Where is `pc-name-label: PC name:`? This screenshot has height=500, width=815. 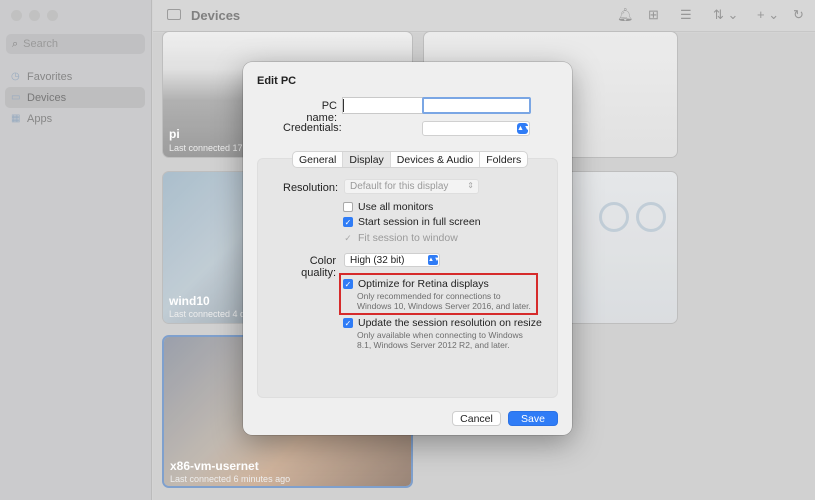 pc-name-label: PC name: is located at coordinates (321, 112).